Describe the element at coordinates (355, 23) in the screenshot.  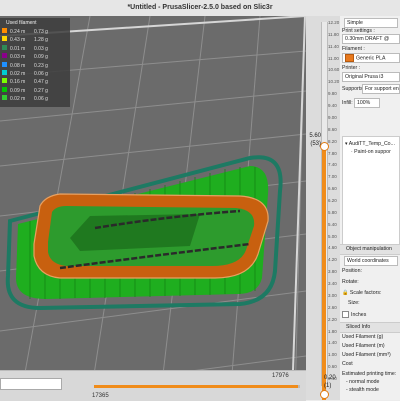
I see `mode-label: Simple` at that location.